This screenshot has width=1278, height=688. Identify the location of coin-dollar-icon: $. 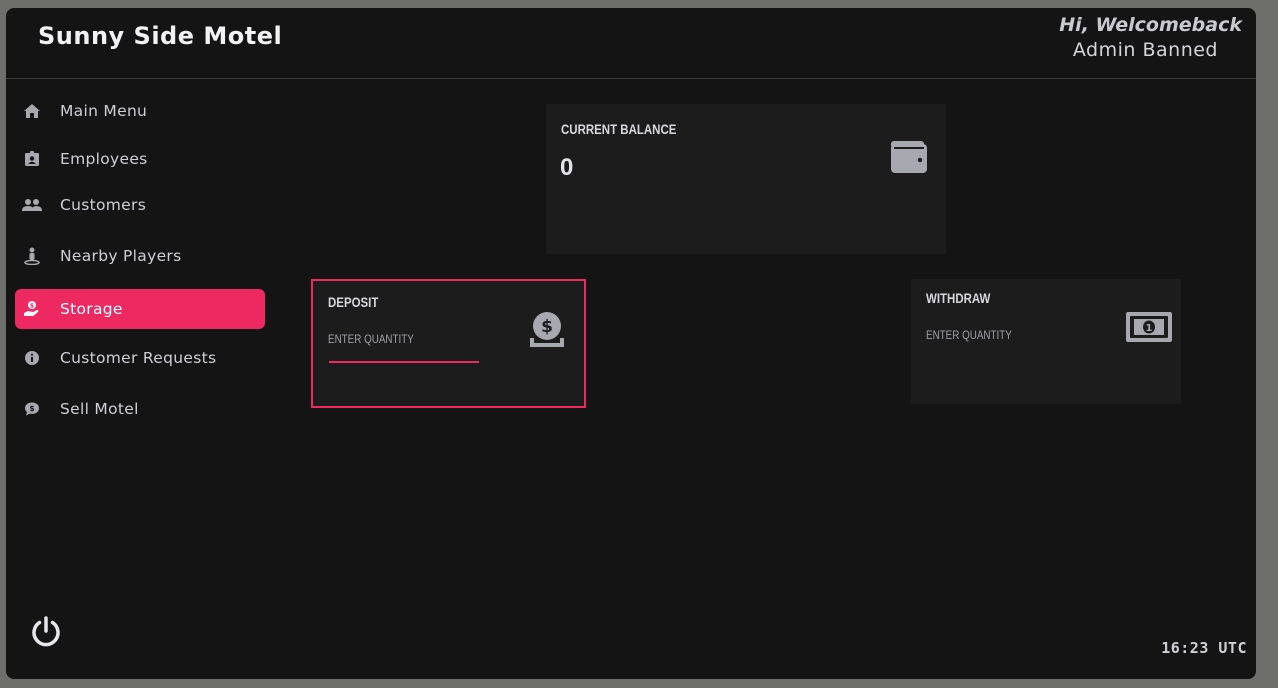
(547, 332).